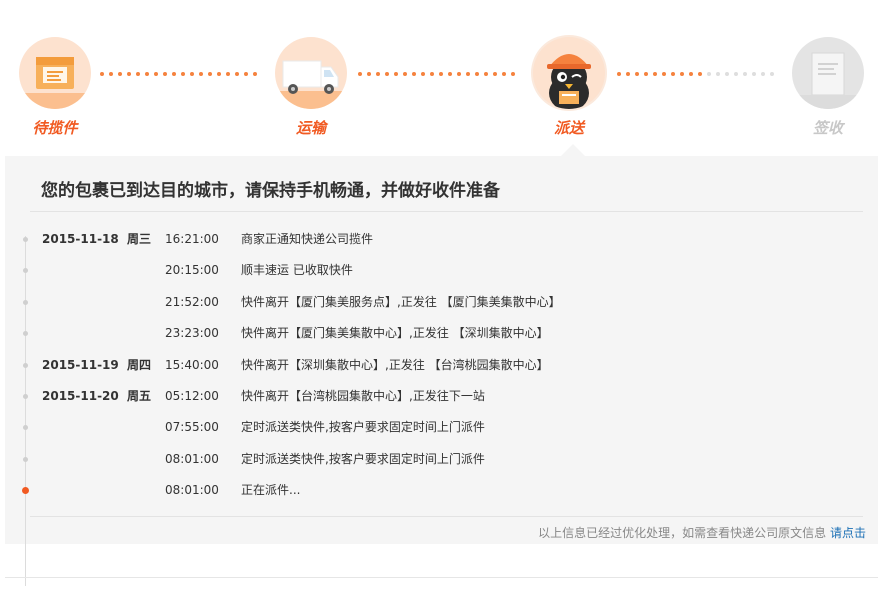 This screenshot has height=590, width=886. Describe the element at coordinates (702, 532) in the screenshot. I see `footer-note: 以上信息已经过优化处理，如需查看快递公司原文信息 请点击` at that location.